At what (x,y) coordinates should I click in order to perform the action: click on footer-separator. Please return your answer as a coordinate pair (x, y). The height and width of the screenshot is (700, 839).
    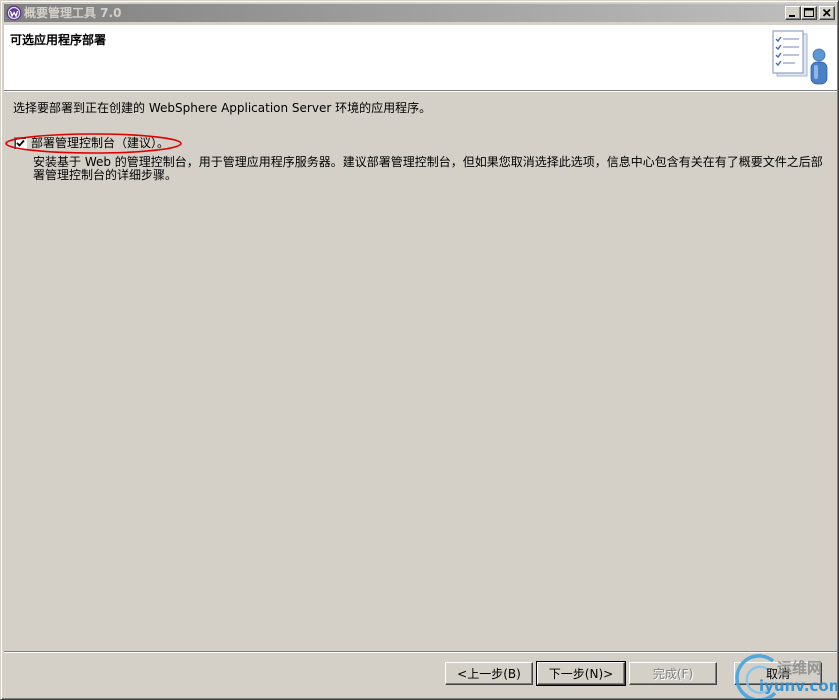
    Looking at the image, I should click on (420, 652).